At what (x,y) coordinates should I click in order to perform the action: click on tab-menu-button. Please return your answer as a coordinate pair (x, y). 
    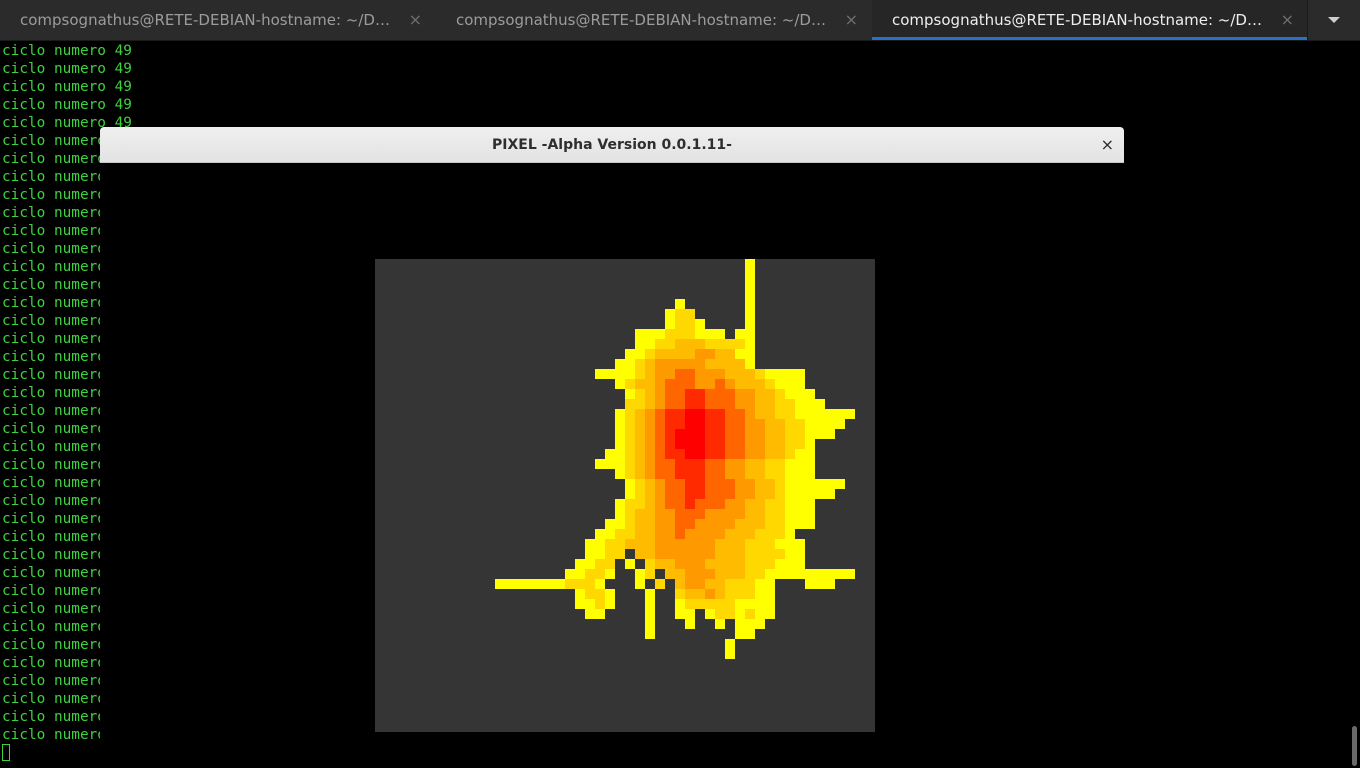
    Looking at the image, I should click on (1333, 20).